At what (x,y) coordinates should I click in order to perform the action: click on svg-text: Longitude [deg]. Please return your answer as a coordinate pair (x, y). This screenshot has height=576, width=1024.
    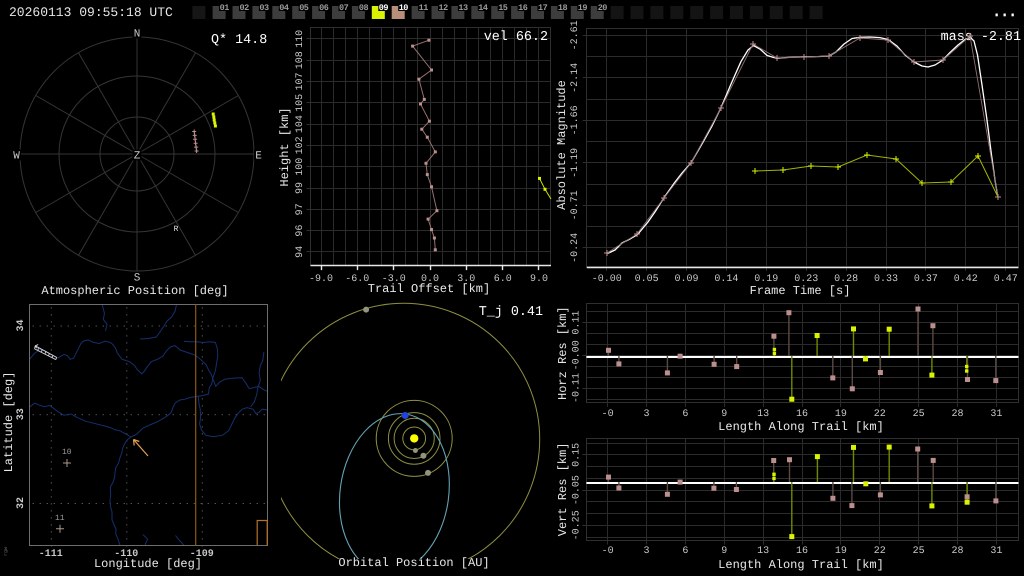
    Looking at the image, I should click on (148, 564).